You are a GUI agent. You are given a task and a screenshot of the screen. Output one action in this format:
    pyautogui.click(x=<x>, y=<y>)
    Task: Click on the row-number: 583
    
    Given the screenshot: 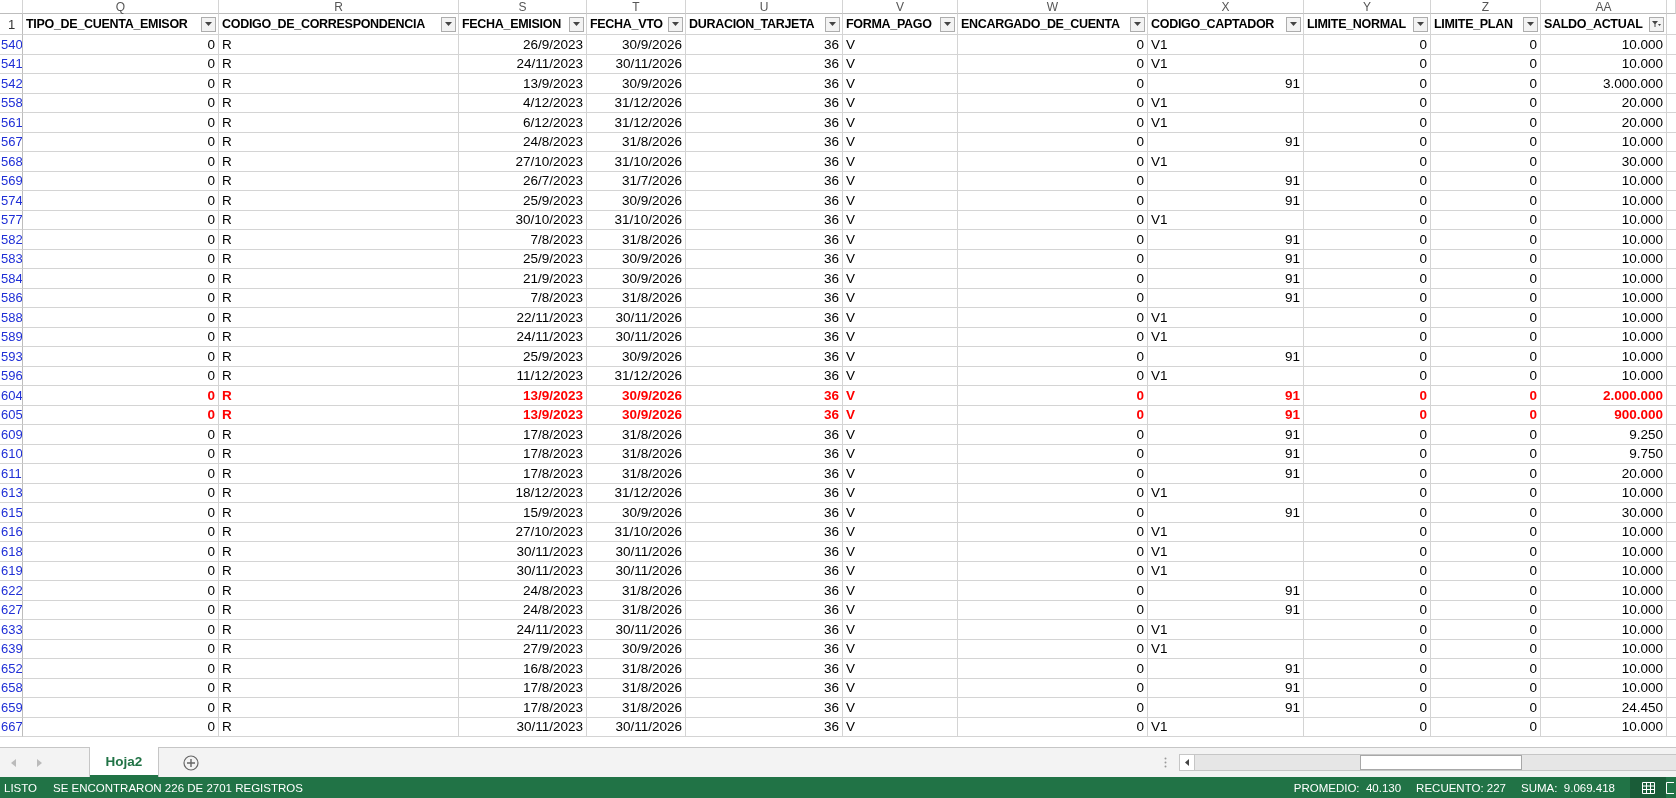 What is the action you would take?
    pyautogui.click(x=11, y=259)
    